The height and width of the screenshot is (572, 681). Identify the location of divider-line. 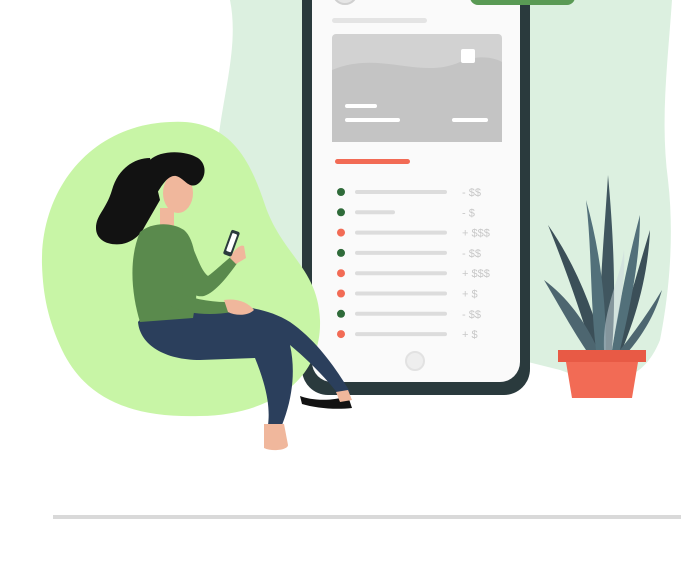
(367, 517).